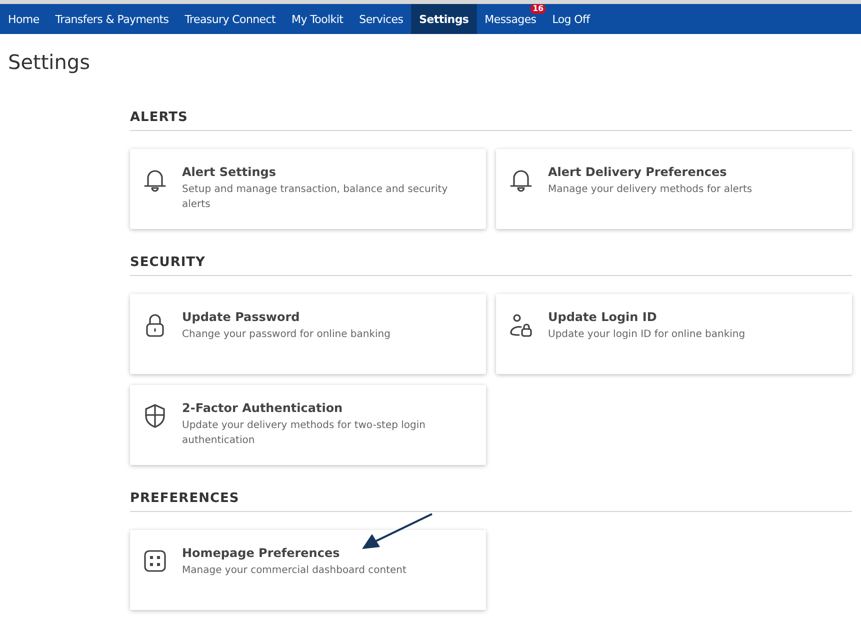  I want to click on settings-card: Alert Settings Setup and manage transaction, balance and security alerts, so click(308, 189).